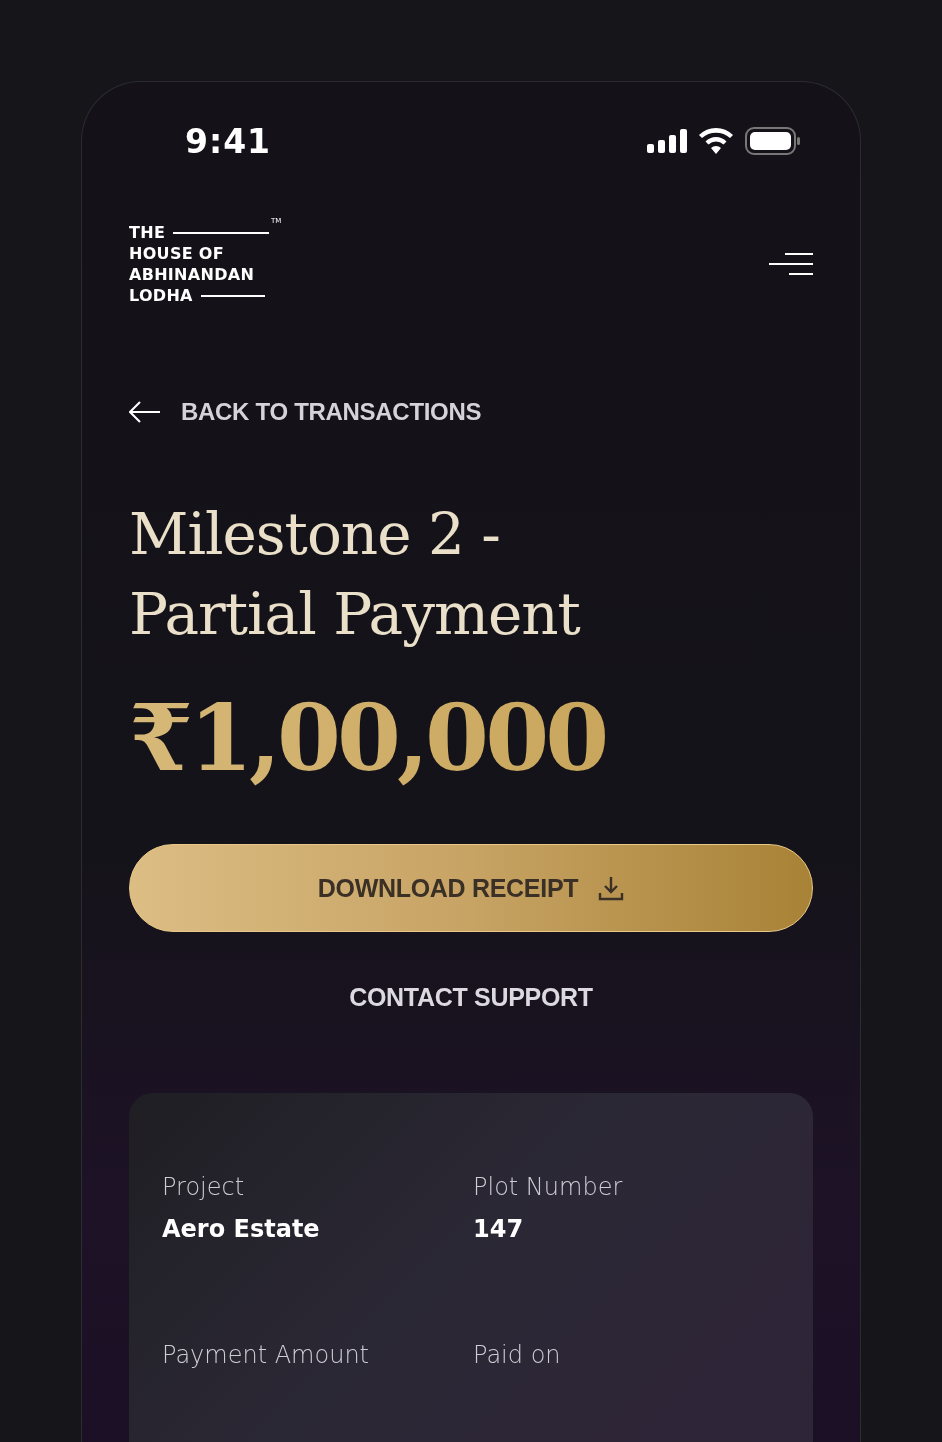 The height and width of the screenshot is (1442, 942). Describe the element at coordinates (611, 888) in the screenshot. I see `download-icon` at that location.